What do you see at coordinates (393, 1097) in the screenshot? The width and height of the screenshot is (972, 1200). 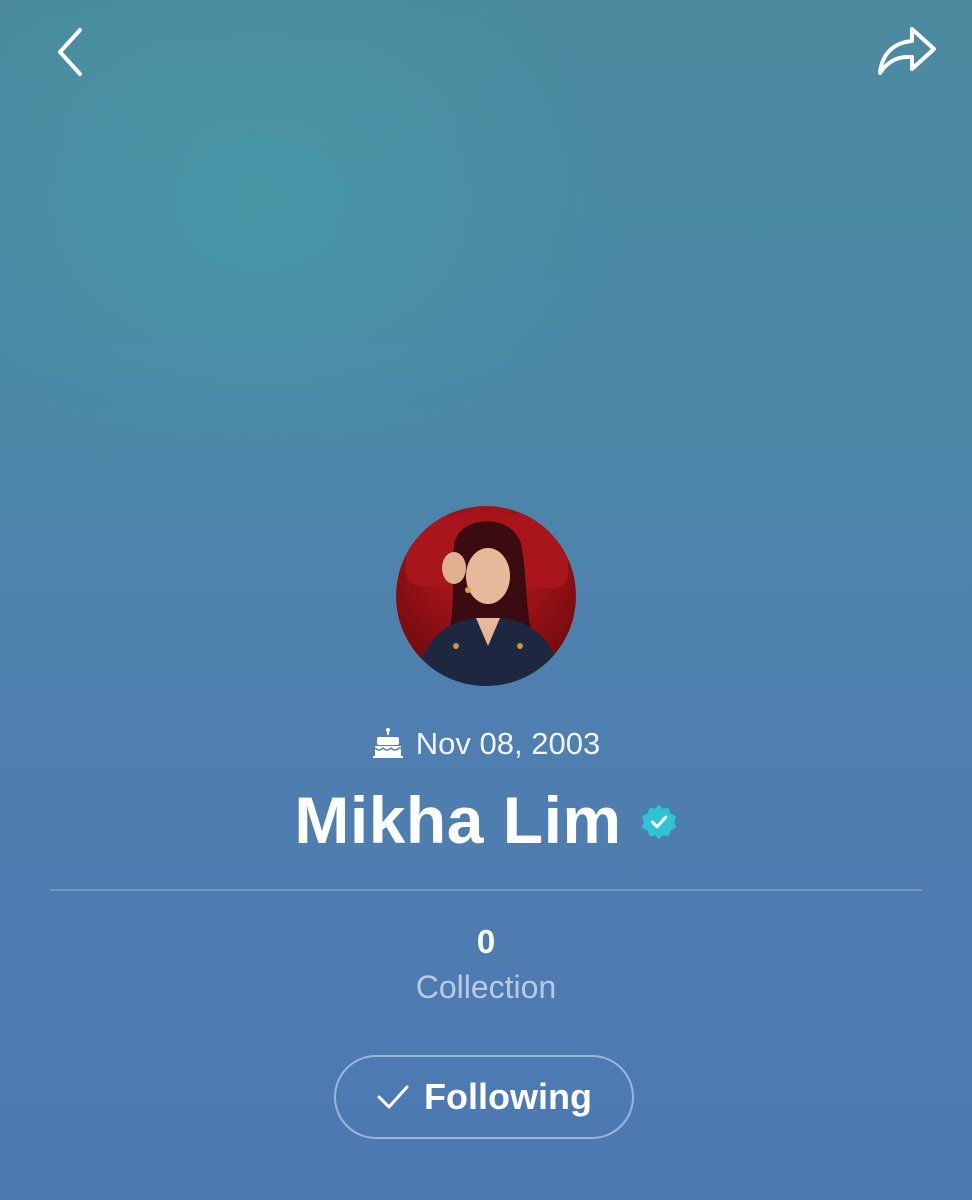 I see `checkmark-icon` at bounding box center [393, 1097].